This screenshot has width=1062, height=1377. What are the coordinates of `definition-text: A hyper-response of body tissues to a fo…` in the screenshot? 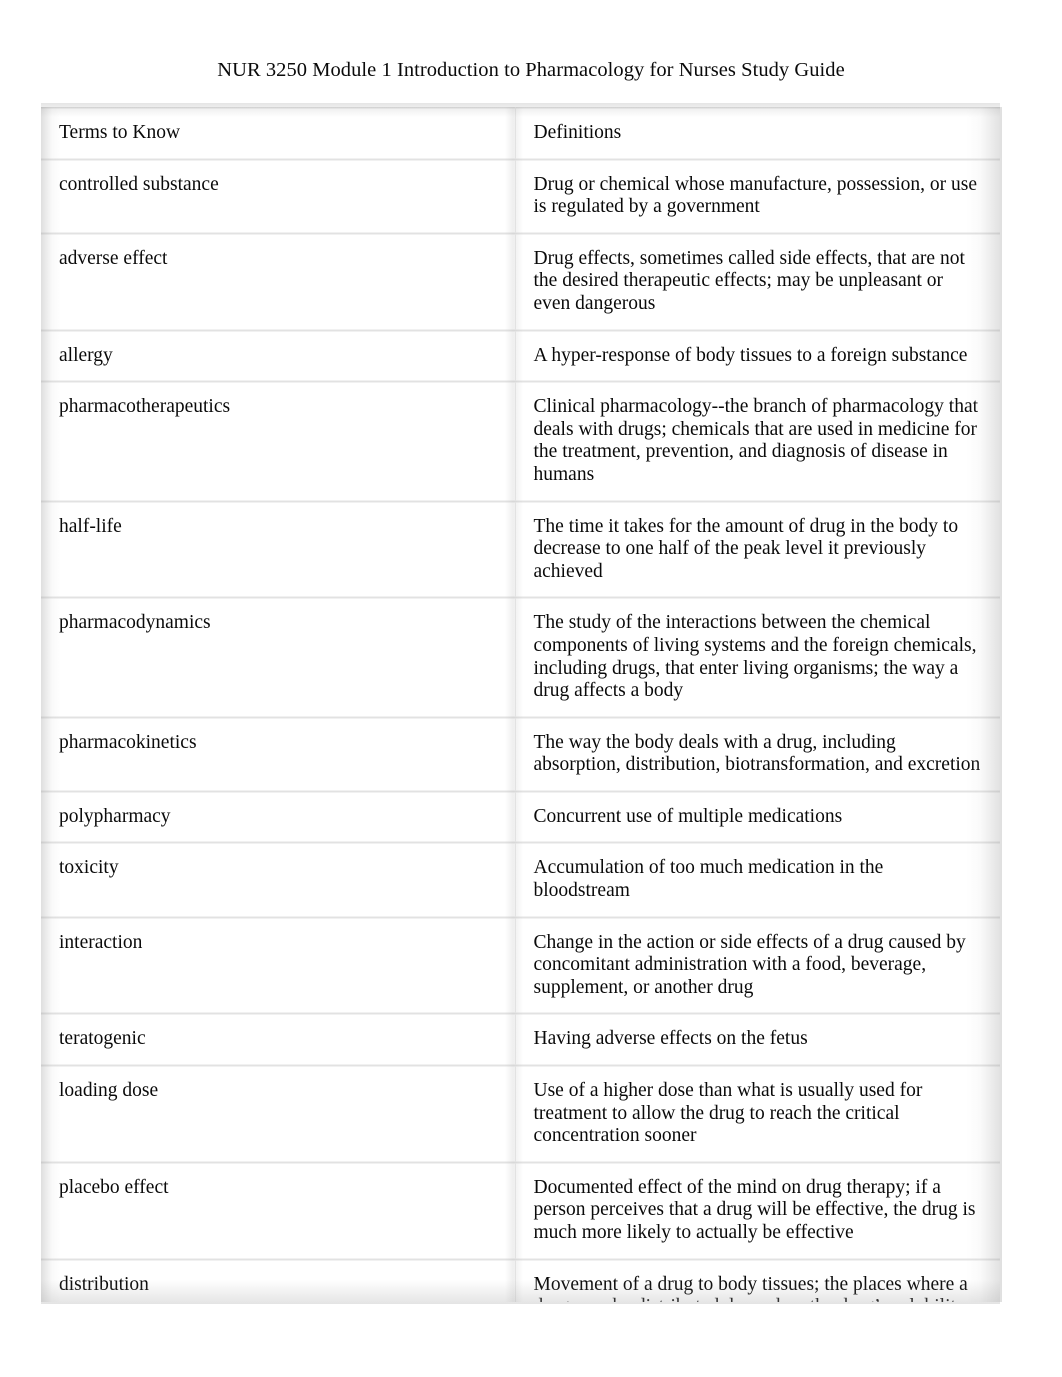 It's located at (750, 355).